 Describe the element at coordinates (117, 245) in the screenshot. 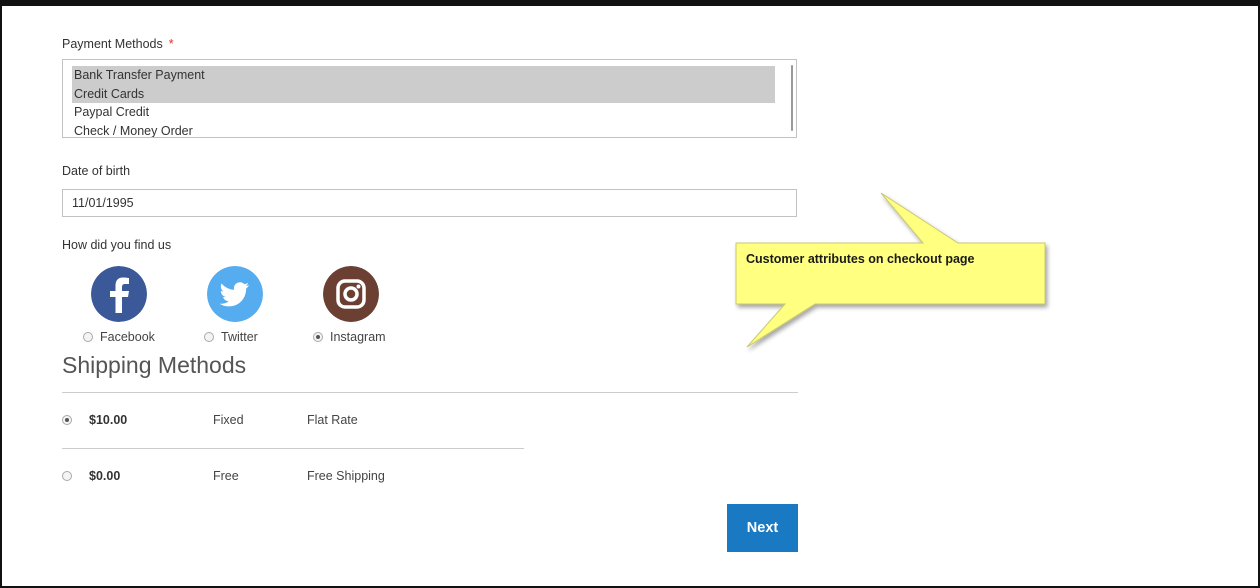

I see `find-us-label: How did you find us` at that location.